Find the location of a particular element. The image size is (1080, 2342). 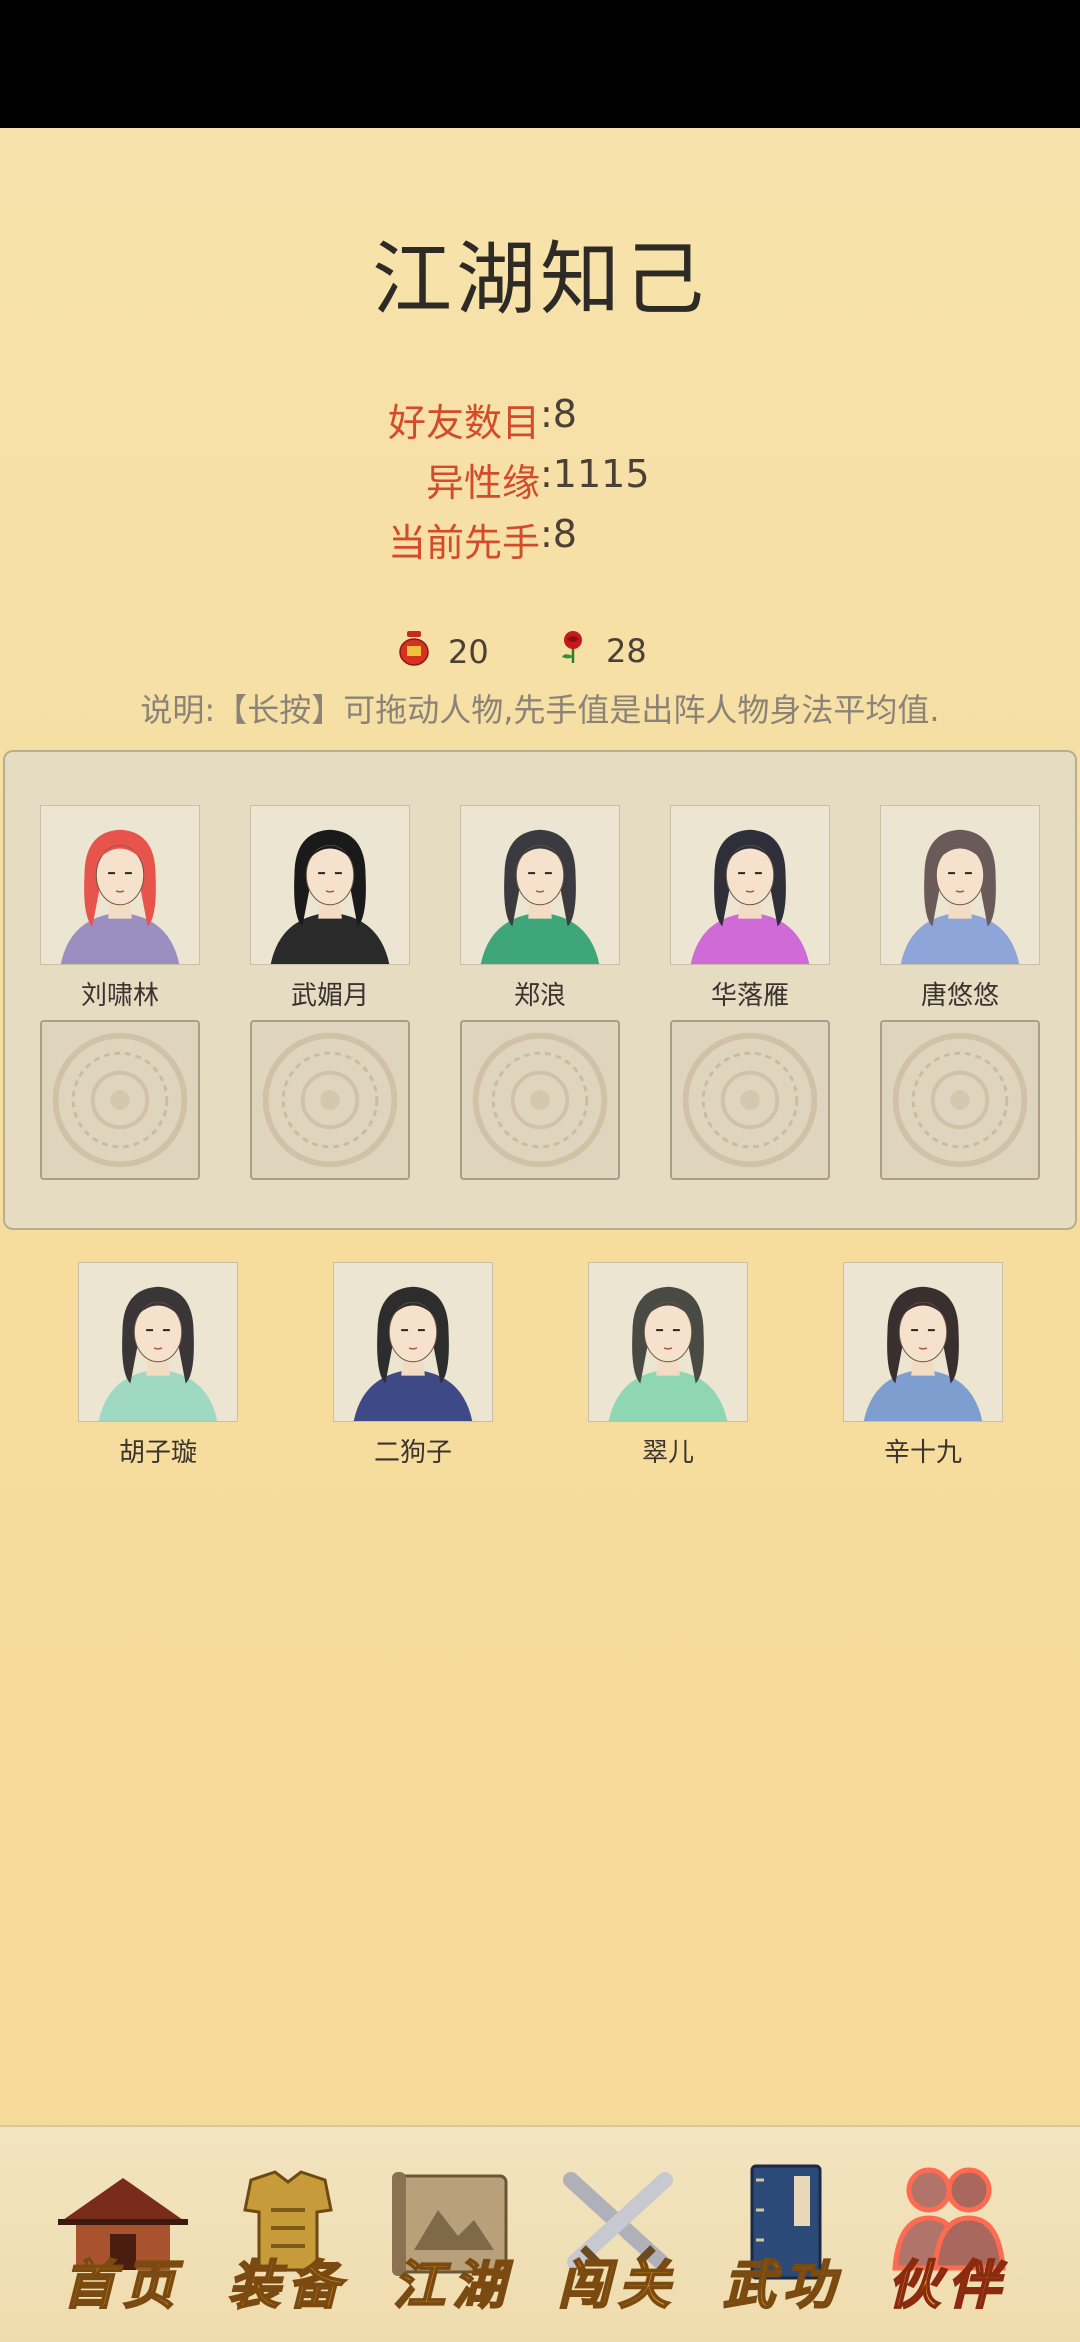

nav-item-1: 装备 is located at coordinates (288, 2235).